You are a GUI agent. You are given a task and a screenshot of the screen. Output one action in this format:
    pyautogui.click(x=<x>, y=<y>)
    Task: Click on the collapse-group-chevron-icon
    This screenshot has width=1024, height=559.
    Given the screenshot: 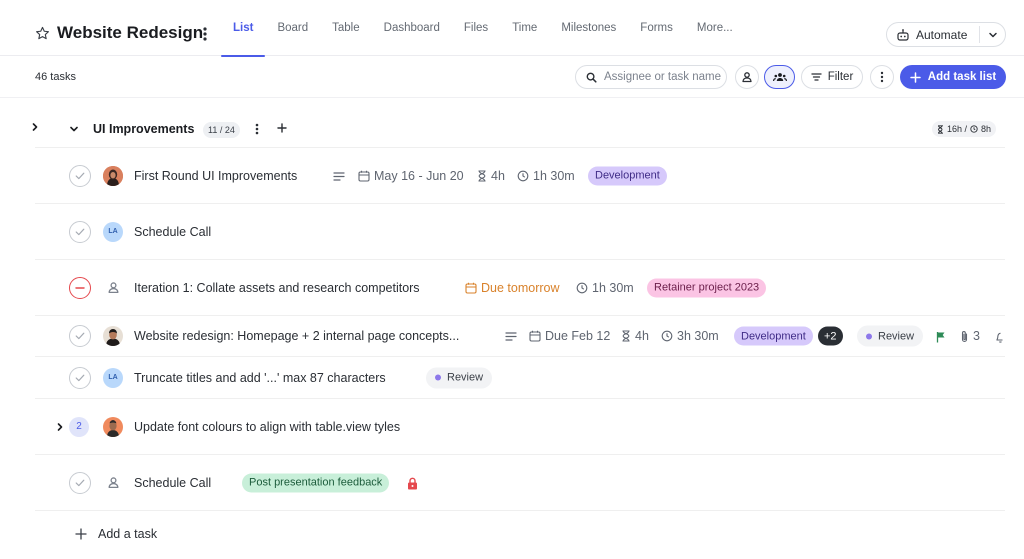 What is the action you would take?
    pyautogui.click(x=74, y=129)
    